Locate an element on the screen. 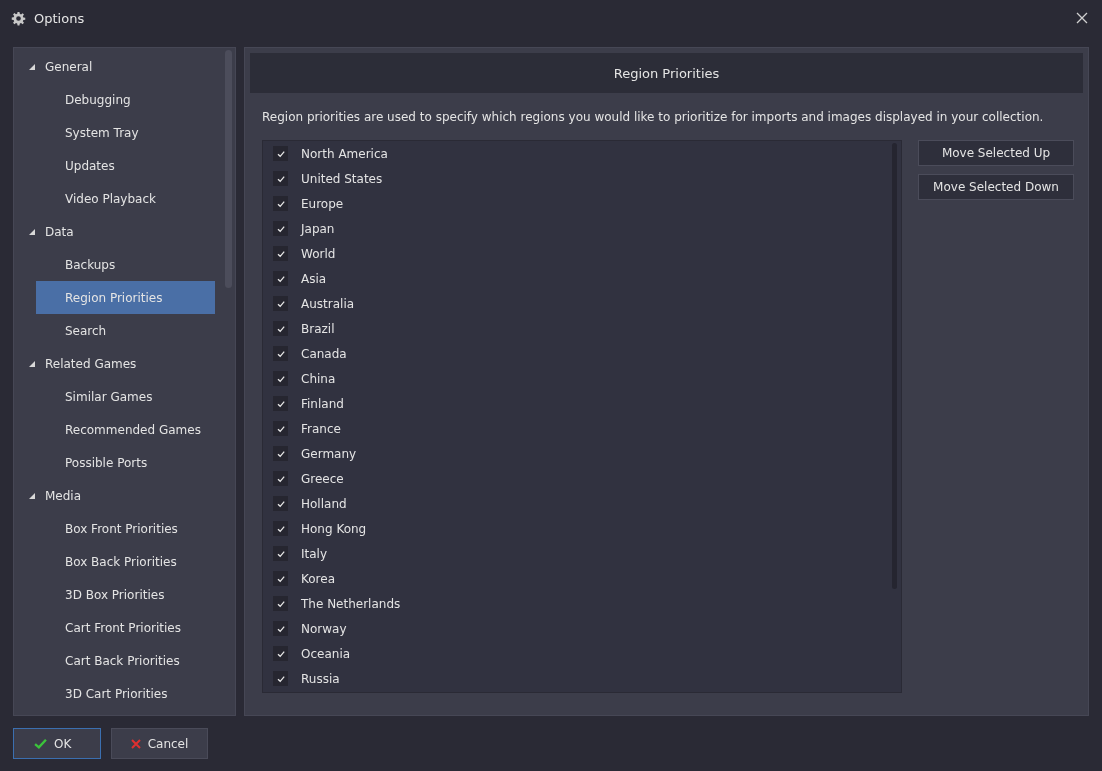 The height and width of the screenshot is (771, 1102). tree-item: Updates is located at coordinates (125, 165).